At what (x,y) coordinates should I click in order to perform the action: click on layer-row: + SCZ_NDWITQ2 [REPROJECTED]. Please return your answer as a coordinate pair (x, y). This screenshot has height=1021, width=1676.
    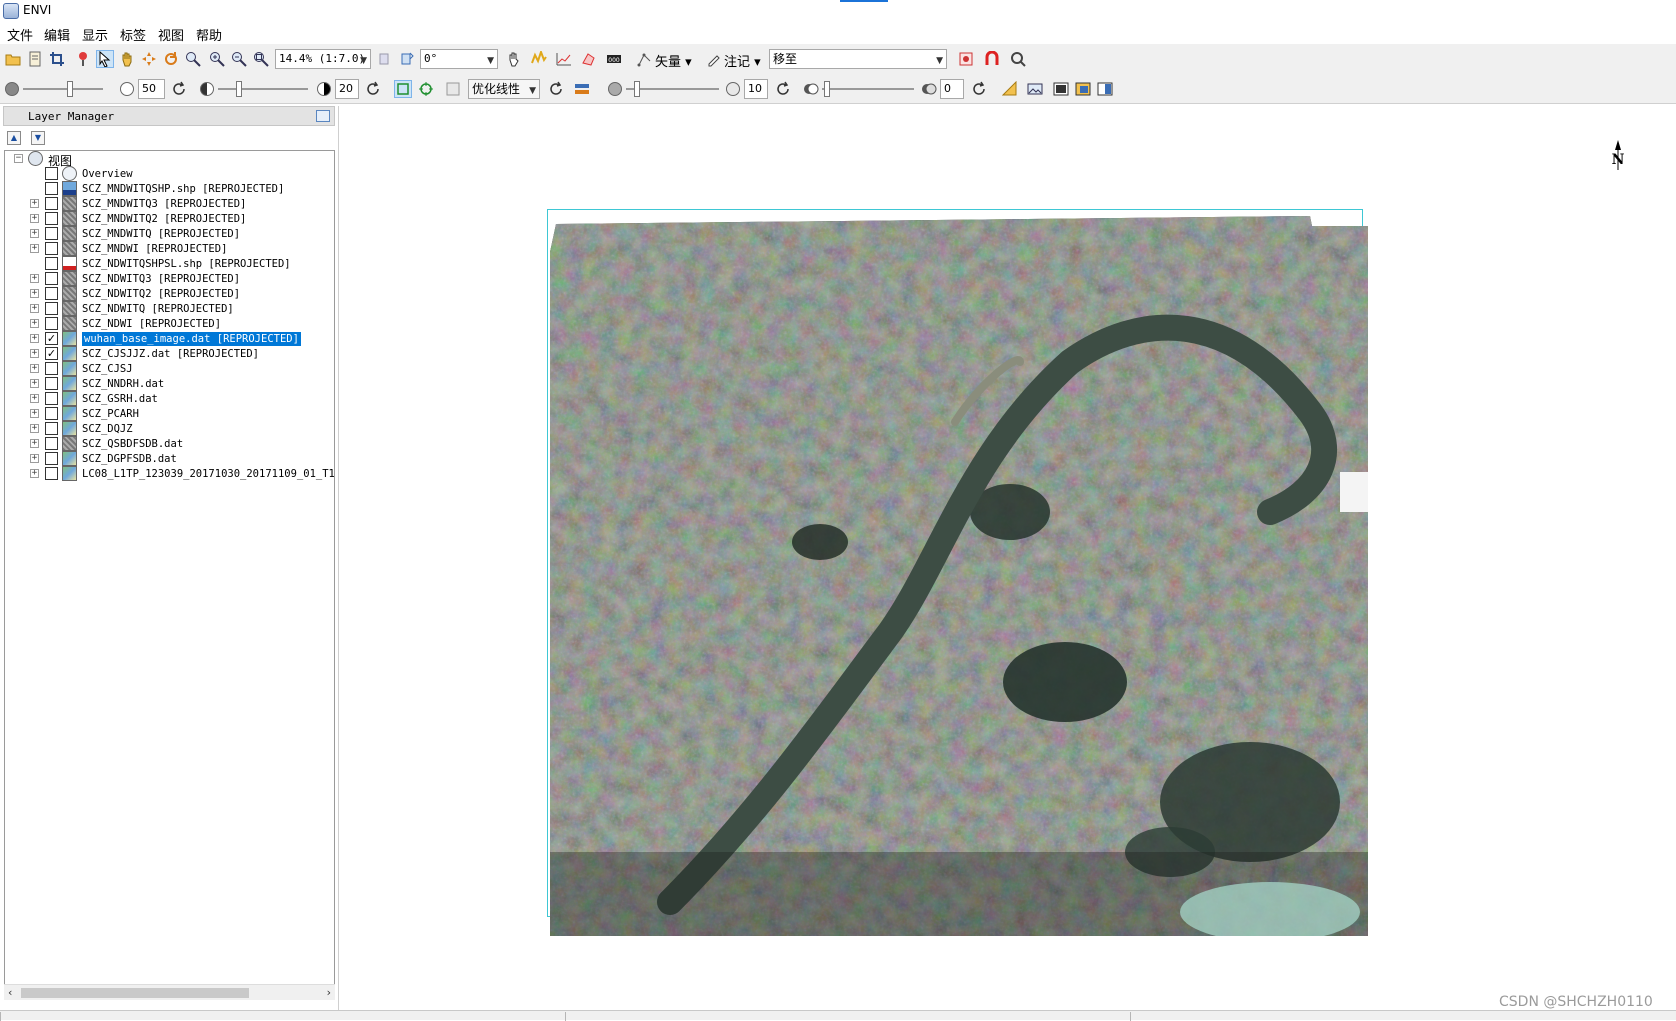
    Looking at the image, I should click on (169, 294).